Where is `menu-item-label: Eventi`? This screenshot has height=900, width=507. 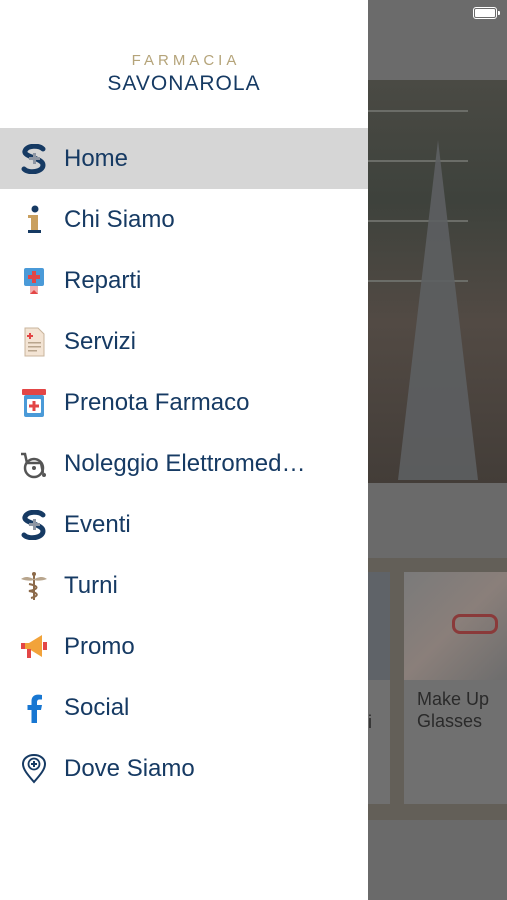
menu-item-label: Eventi is located at coordinates (97, 524).